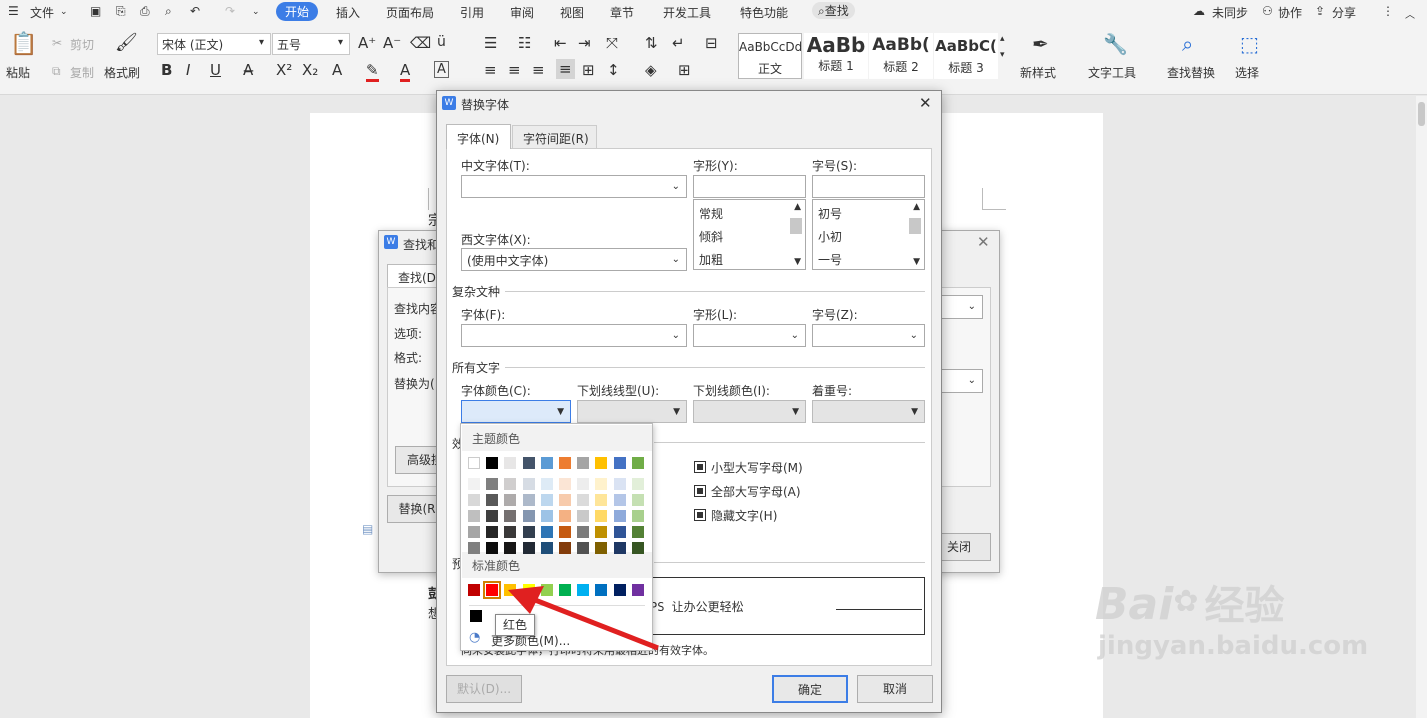 The width and height of the screenshot is (1427, 718). What do you see at coordinates (711, 43) in the screenshot?
I see `table-icon: ⊟` at bounding box center [711, 43].